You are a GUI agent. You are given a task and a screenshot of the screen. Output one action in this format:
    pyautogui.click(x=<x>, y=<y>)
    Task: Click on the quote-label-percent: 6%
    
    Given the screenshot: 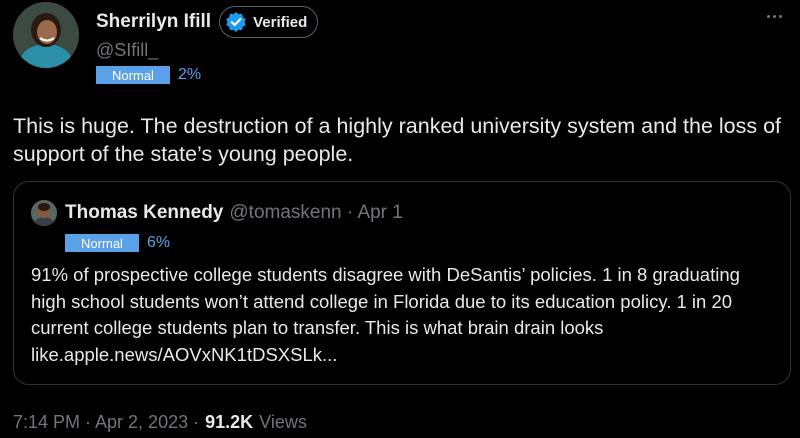 What is the action you would take?
    pyautogui.click(x=159, y=242)
    